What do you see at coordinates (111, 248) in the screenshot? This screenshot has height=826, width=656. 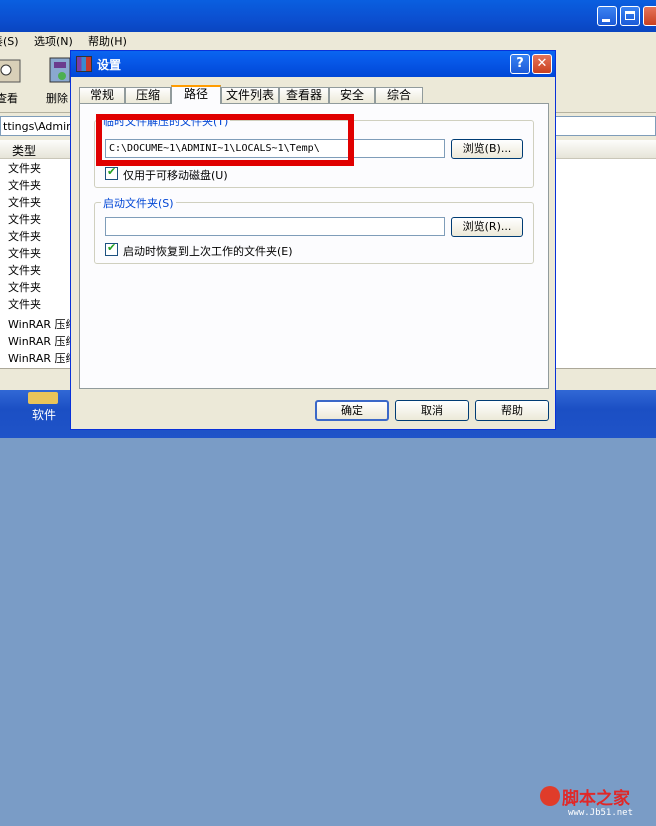 I see `restore-last-folder-checkbox` at bounding box center [111, 248].